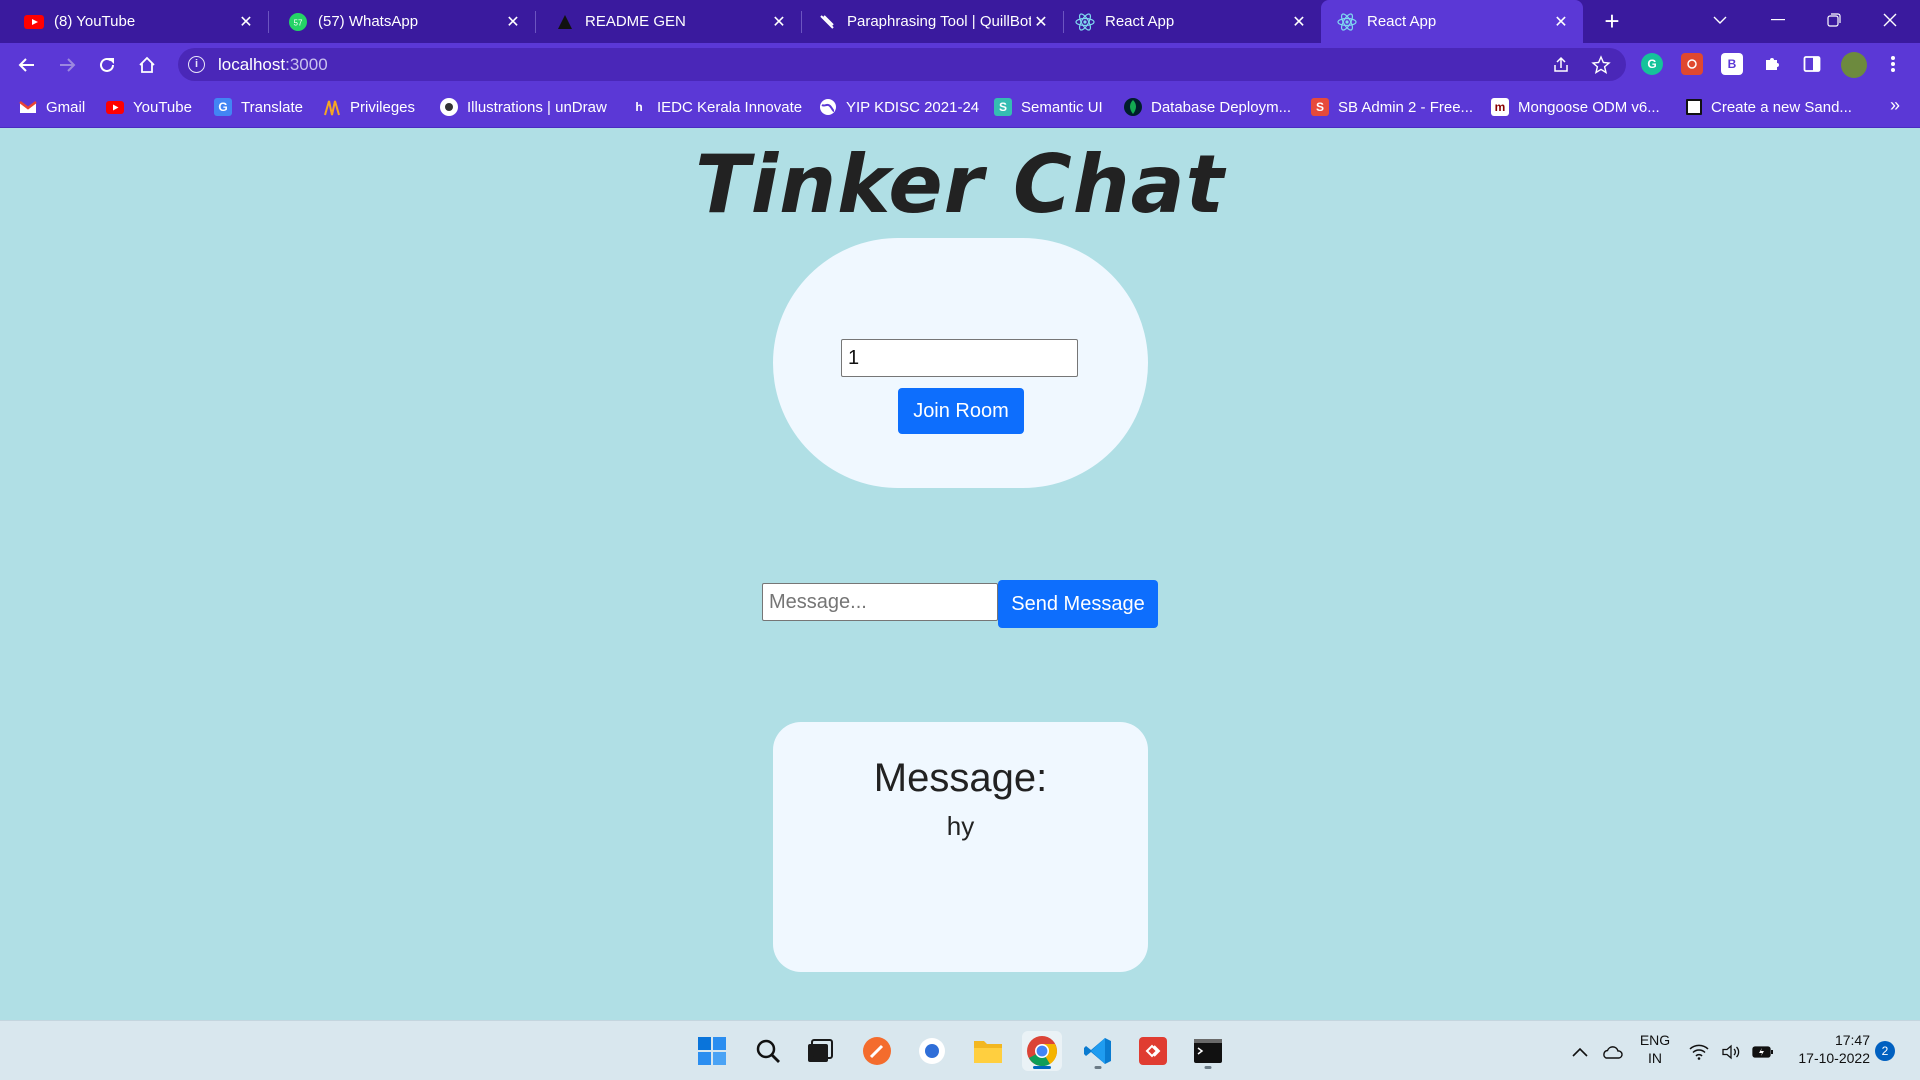 Image resolution: width=1920 pixels, height=1080 pixels. Describe the element at coordinates (1193, 21) in the screenshot. I see `tab-react-app: React App ✕` at that location.